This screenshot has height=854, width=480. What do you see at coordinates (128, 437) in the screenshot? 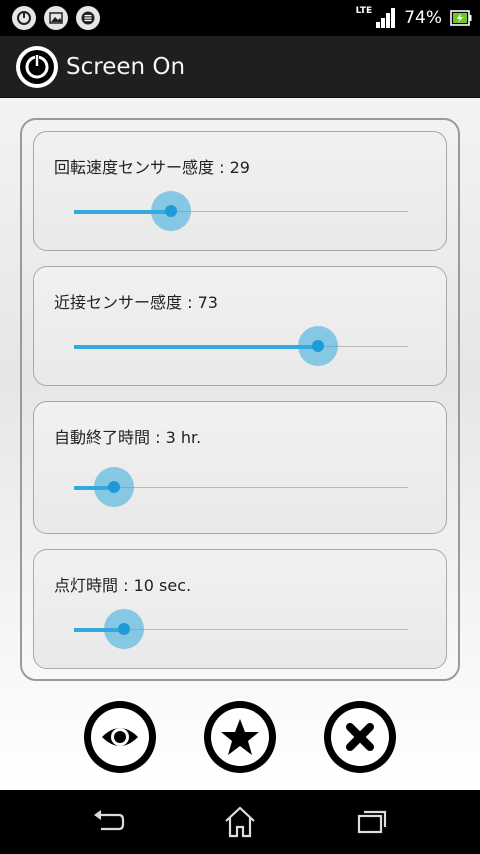
I see `setting-label: 自動終了時間 : 3 hr.` at bounding box center [128, 437].